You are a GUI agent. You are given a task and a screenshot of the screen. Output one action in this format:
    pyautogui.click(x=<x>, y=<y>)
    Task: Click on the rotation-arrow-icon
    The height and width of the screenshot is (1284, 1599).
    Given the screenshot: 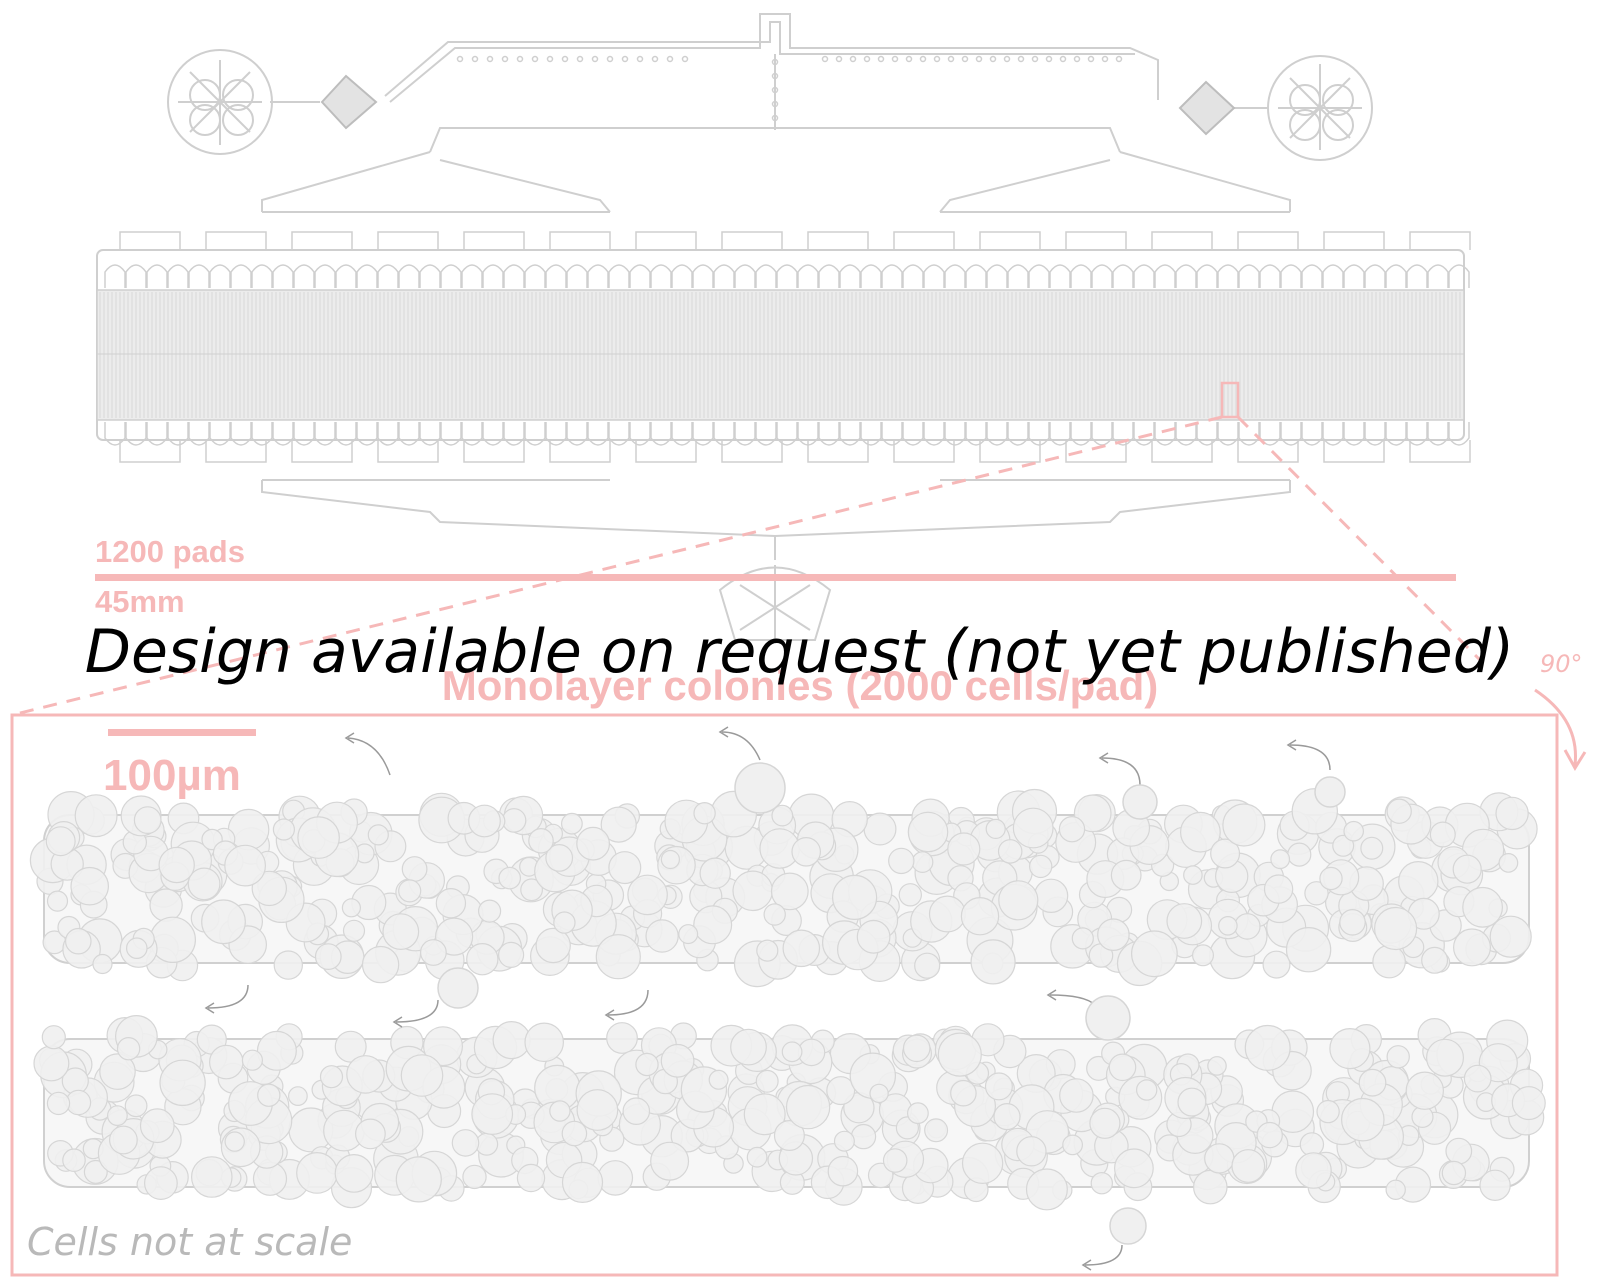 What is the action you would take?
    pyautogui.click(x=1560, y=729)
    